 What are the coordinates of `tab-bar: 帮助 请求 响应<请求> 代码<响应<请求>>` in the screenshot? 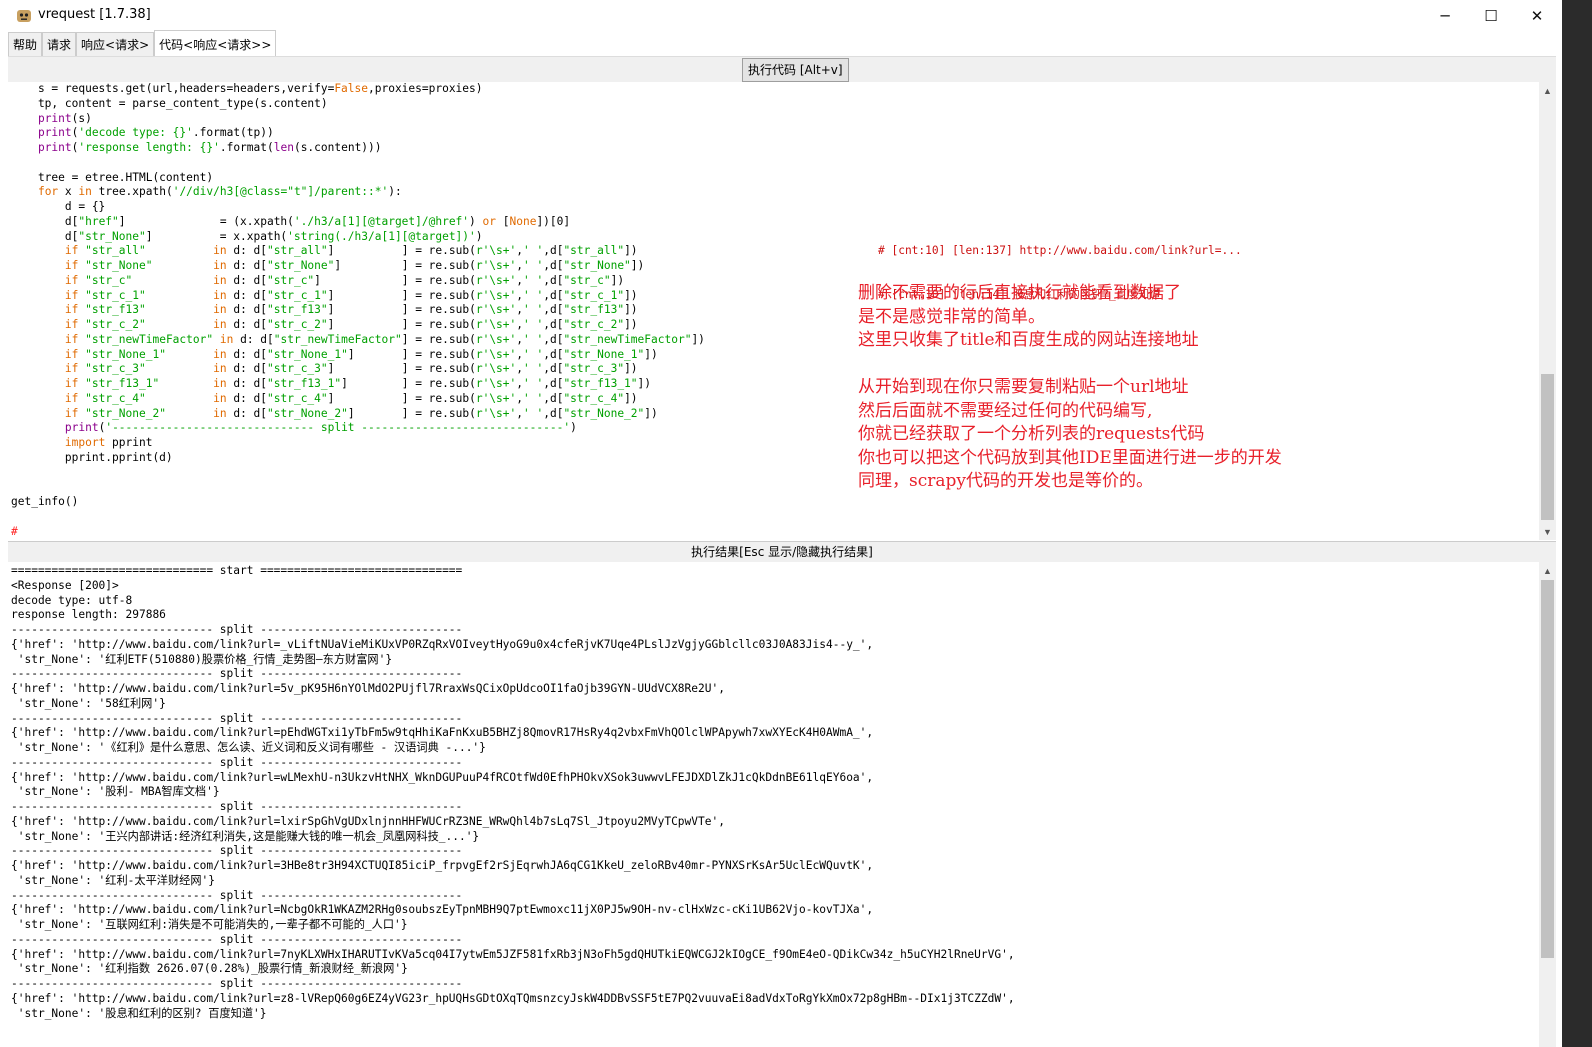 It's located at (142, 43).